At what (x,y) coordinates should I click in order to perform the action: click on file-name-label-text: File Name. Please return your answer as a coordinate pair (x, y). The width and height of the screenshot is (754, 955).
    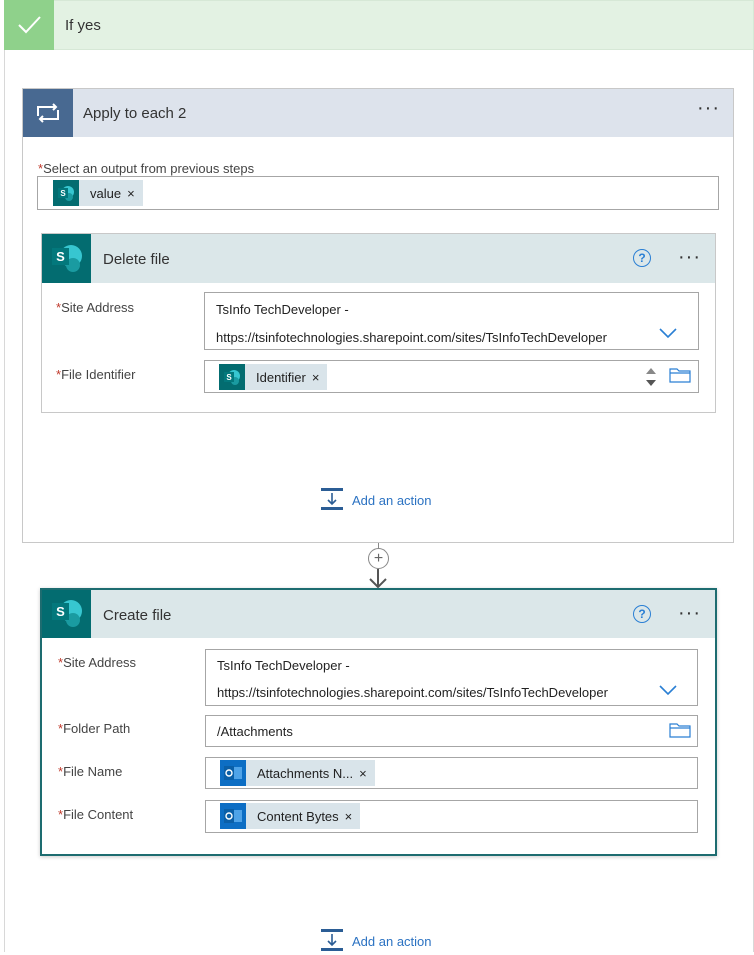
    Looking at the image, I should click on (93, 771).